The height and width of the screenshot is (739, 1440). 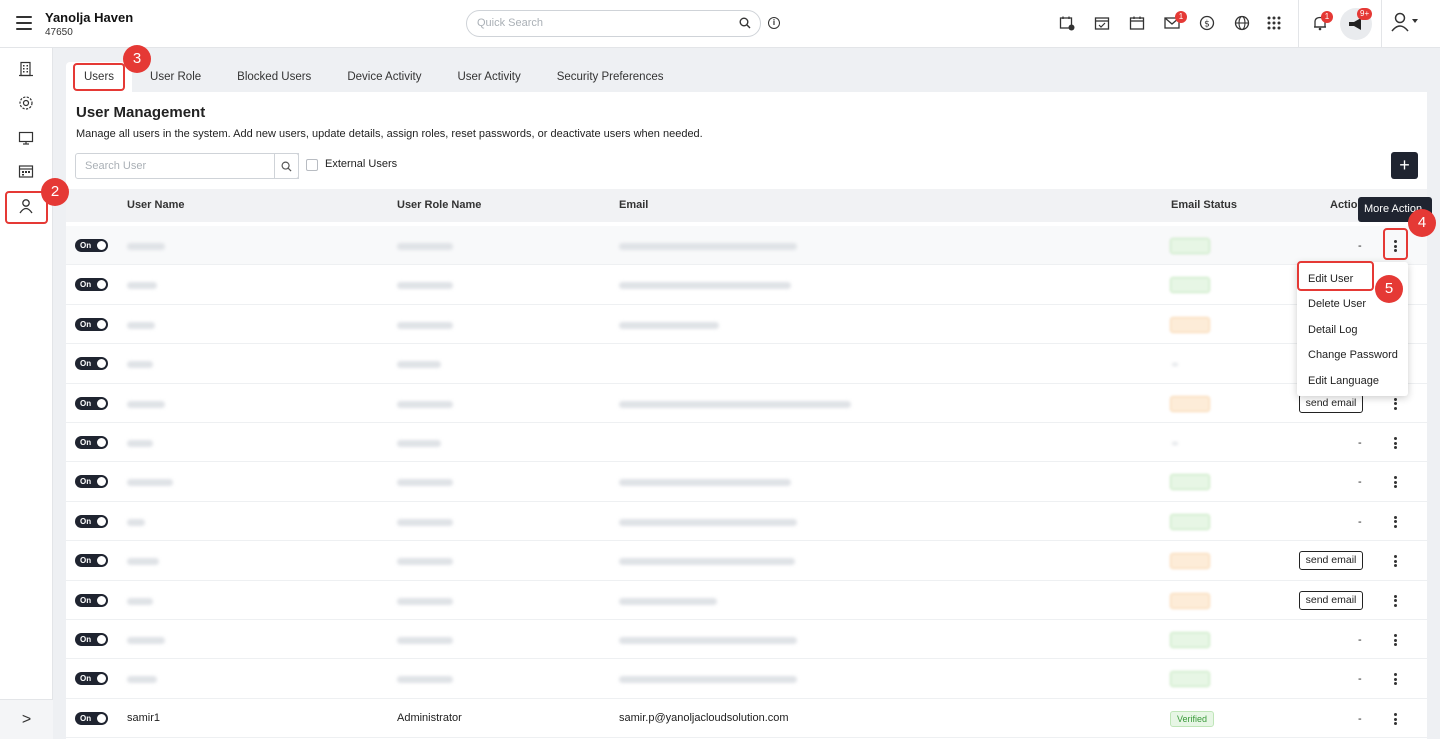 I want to click on search-user-box, so click(x=187, y=166).